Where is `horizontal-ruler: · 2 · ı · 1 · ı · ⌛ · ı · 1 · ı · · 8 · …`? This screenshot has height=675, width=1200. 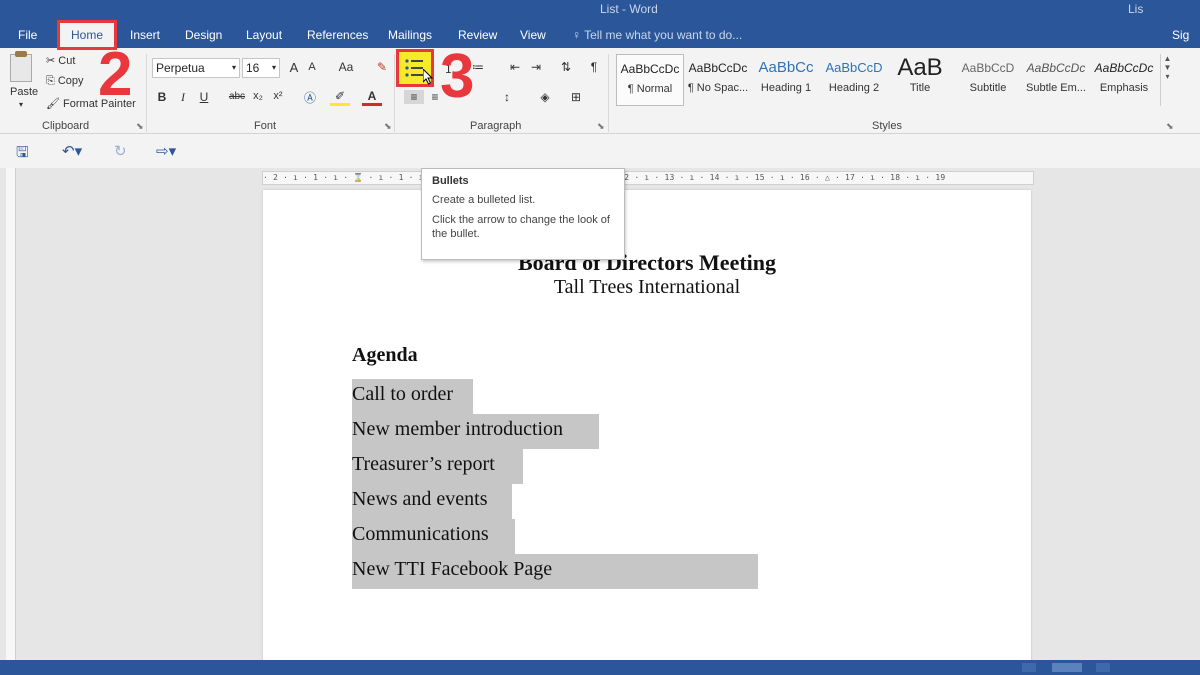
horizontal-ruler: · 2 · ı · 1 · ı · ⌛ · ı · 1 · ı · · 8 · … is located at coordinates (648, 178).